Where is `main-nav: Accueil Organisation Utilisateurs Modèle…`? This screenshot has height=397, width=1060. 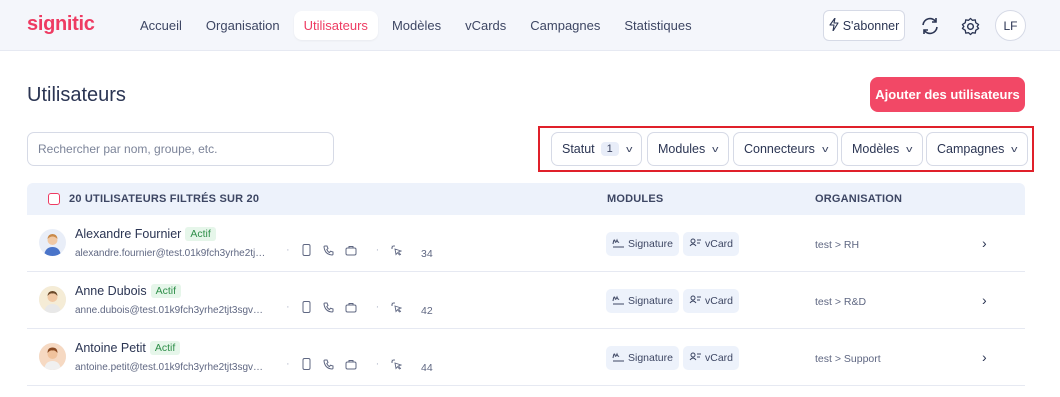 main-nav: Accueil Organisation Utilisateurs Modèle… is located at coordinates (416, 25).